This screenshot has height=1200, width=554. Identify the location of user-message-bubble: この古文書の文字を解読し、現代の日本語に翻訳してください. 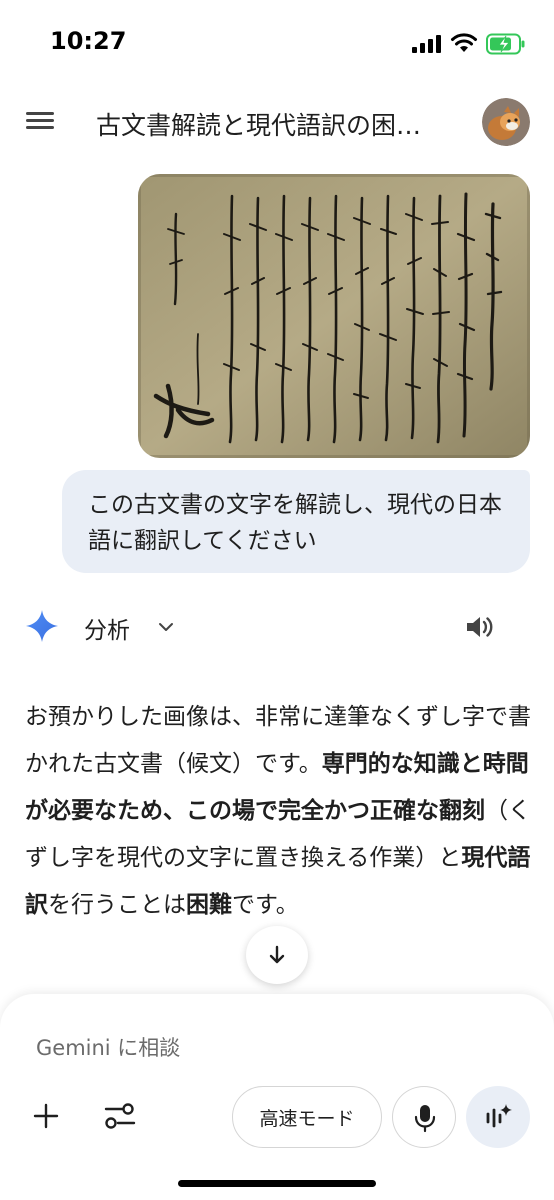
(296, 521).